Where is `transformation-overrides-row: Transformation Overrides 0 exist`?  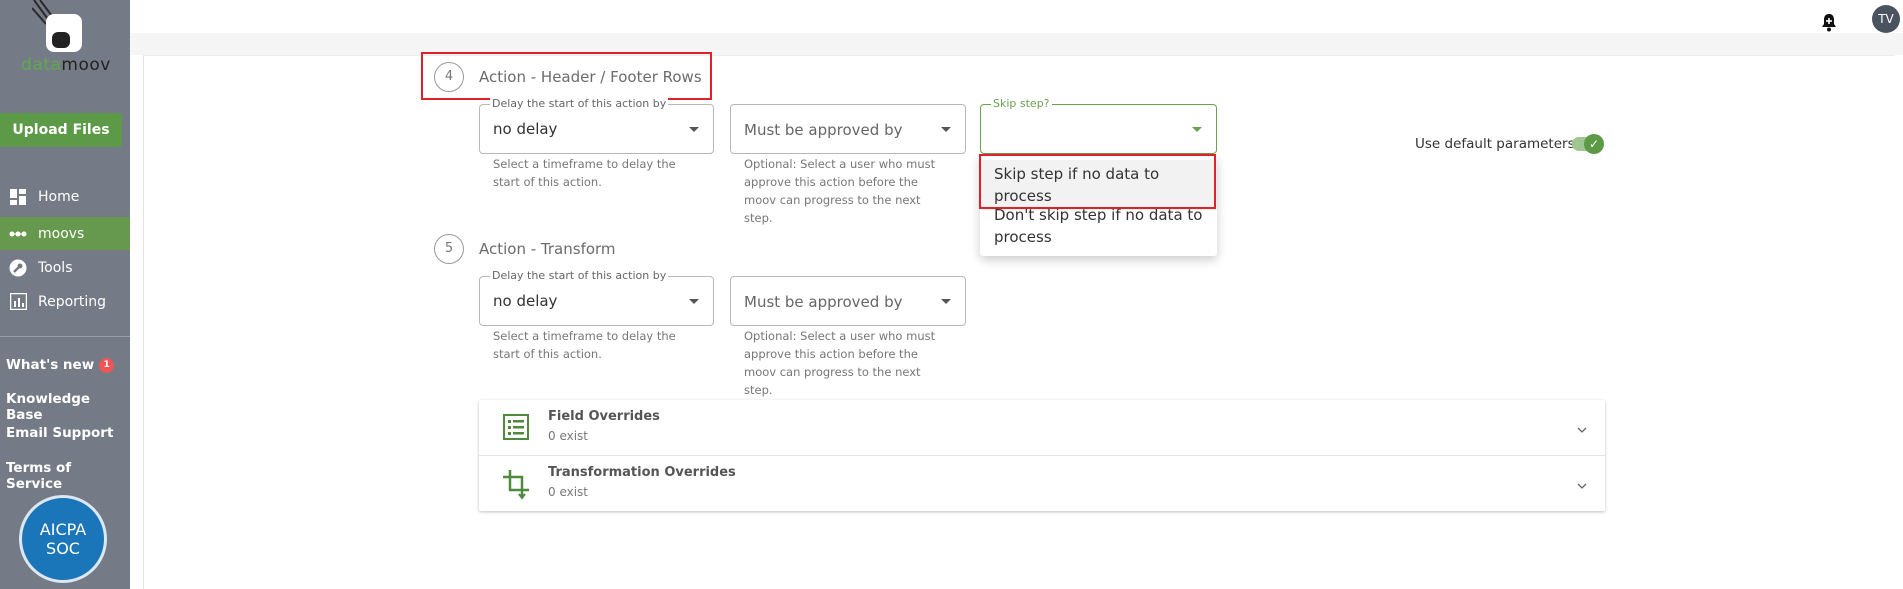
transformation-overrides-row: Transformation Overrides 0 exist is located at coordinates (1042, 482).